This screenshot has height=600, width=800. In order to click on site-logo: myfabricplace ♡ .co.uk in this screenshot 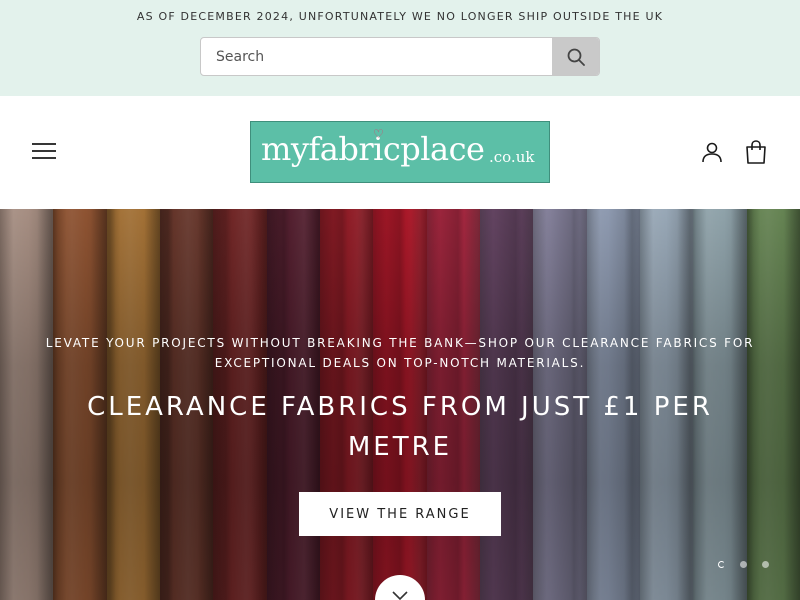, I will do `click(400, 152)`.